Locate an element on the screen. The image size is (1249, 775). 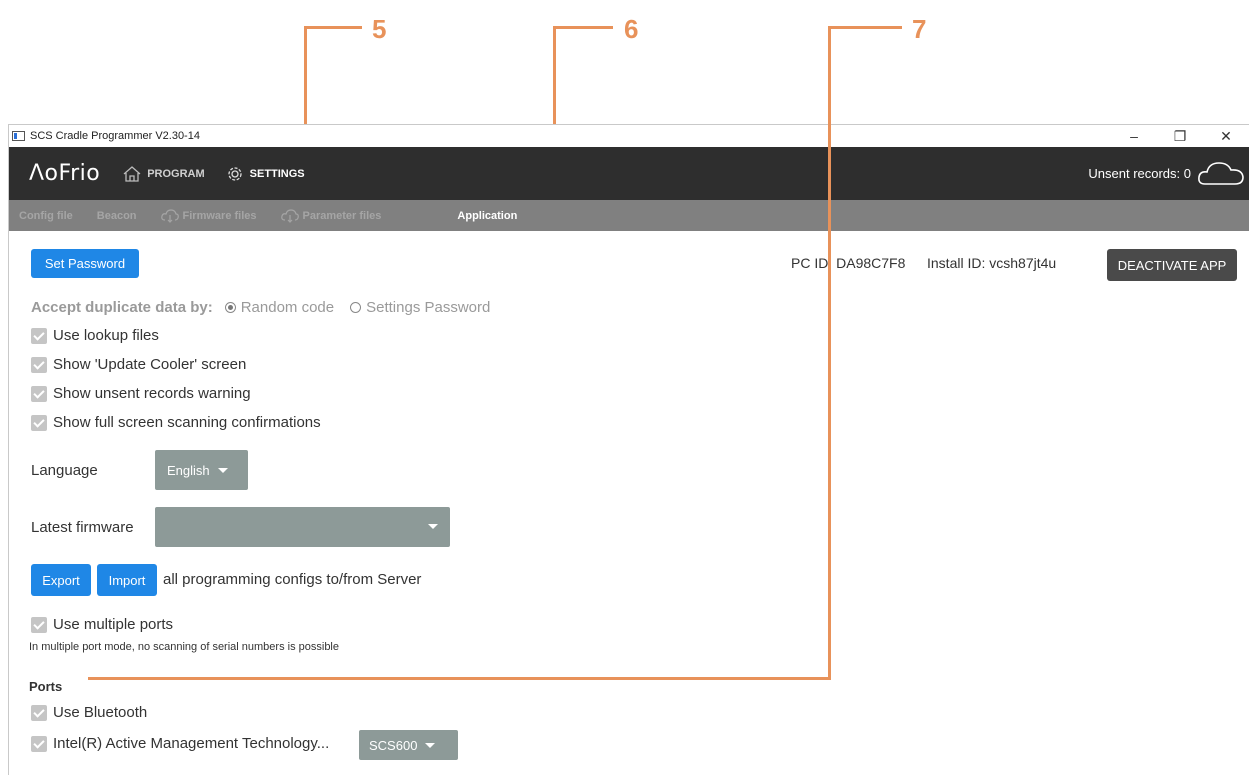
pc-id: PC ID: DA98C7F8 is located at coordinates (848, 263).